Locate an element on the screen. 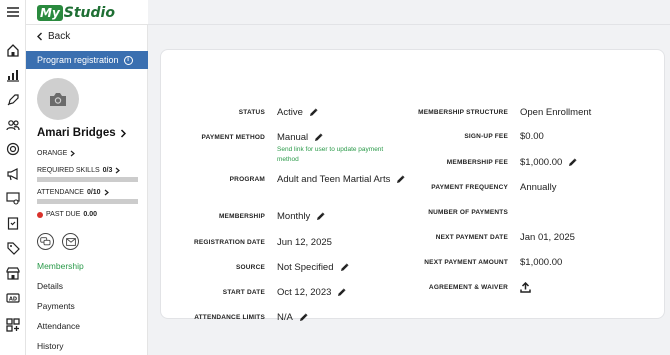  back-label: Back is located at coordinates (59, 36).